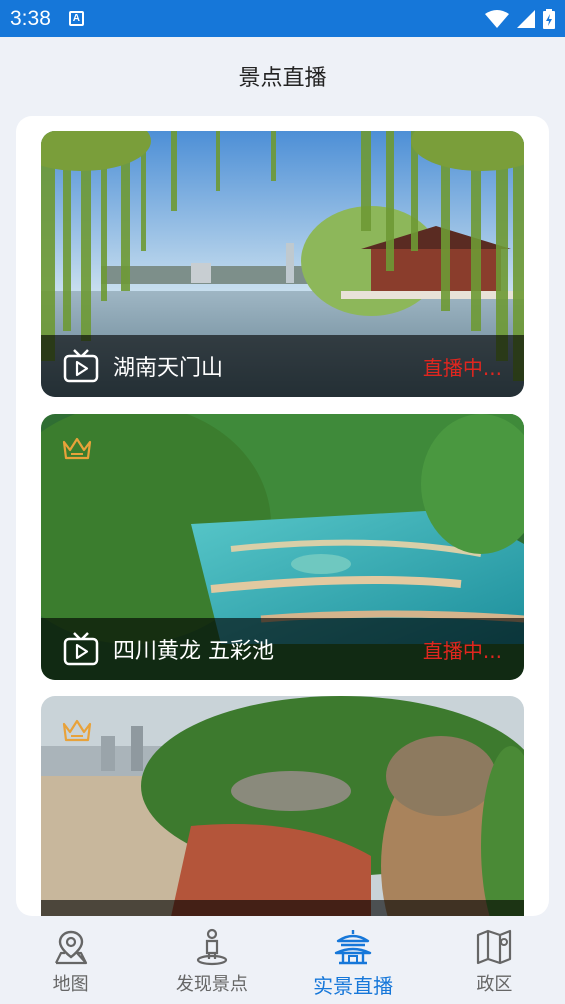 This screenshot has width=565, height=1004. Describe the element at coordinates (211, 984) in the screenshot. I see `nav-label: 发现景点` at that location.